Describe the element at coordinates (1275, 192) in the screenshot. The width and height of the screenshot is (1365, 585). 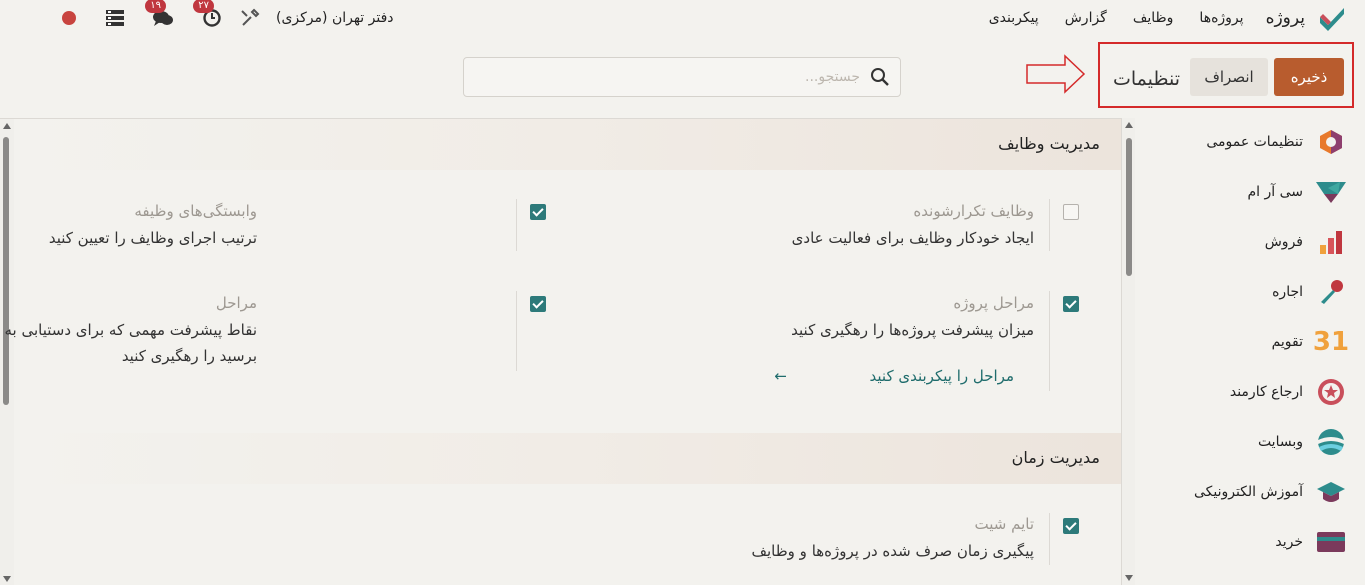
I see `sidebar-item-label: سی آر ام` at that location.